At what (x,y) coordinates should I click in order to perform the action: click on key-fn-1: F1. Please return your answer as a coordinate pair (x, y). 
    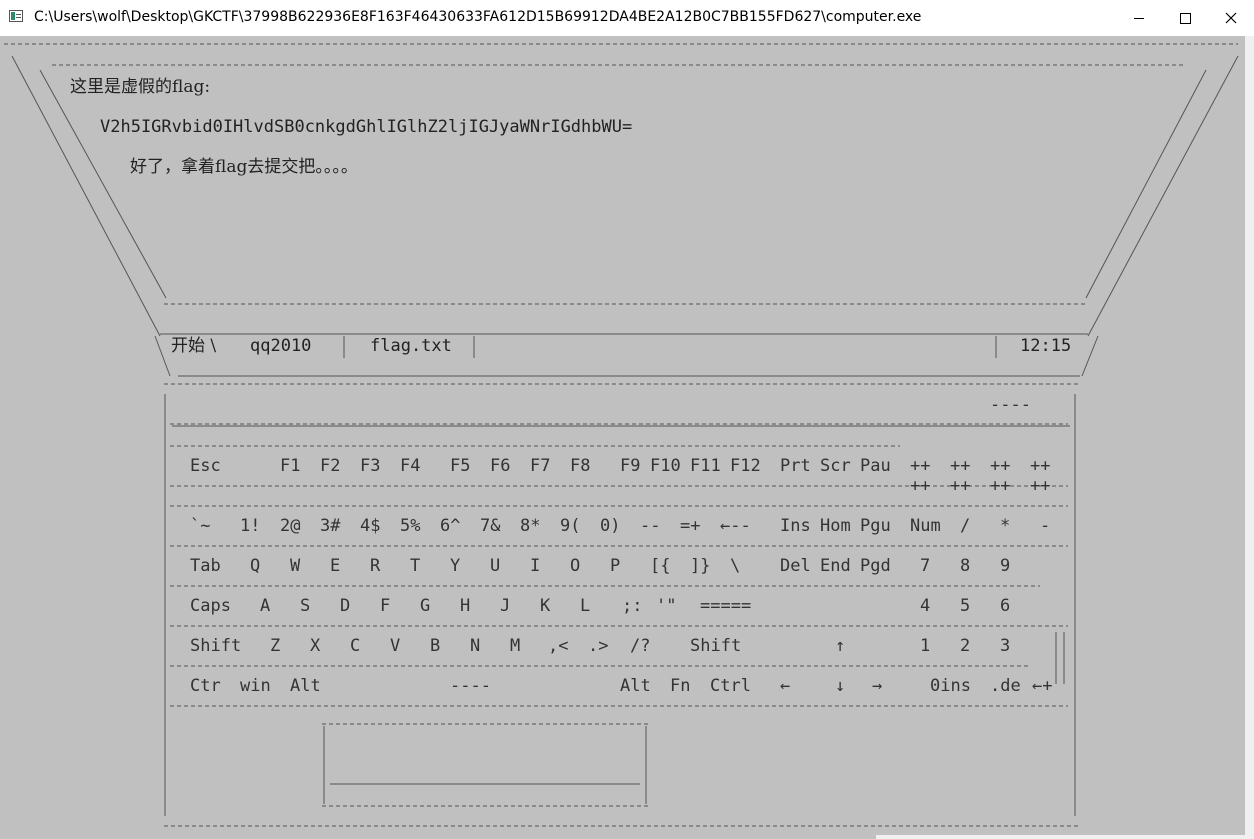
    Looking at the image, I should click on (290, 466).